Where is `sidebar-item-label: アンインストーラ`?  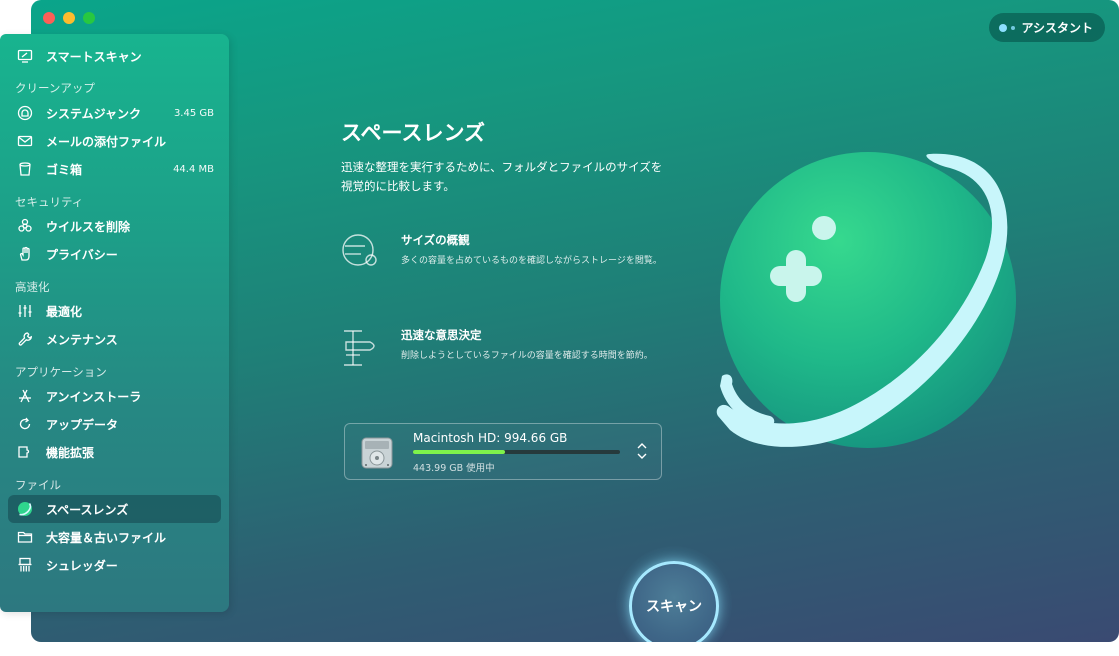
sidebar-item-label: アンインストーラ is located at coordinates (94, 396).